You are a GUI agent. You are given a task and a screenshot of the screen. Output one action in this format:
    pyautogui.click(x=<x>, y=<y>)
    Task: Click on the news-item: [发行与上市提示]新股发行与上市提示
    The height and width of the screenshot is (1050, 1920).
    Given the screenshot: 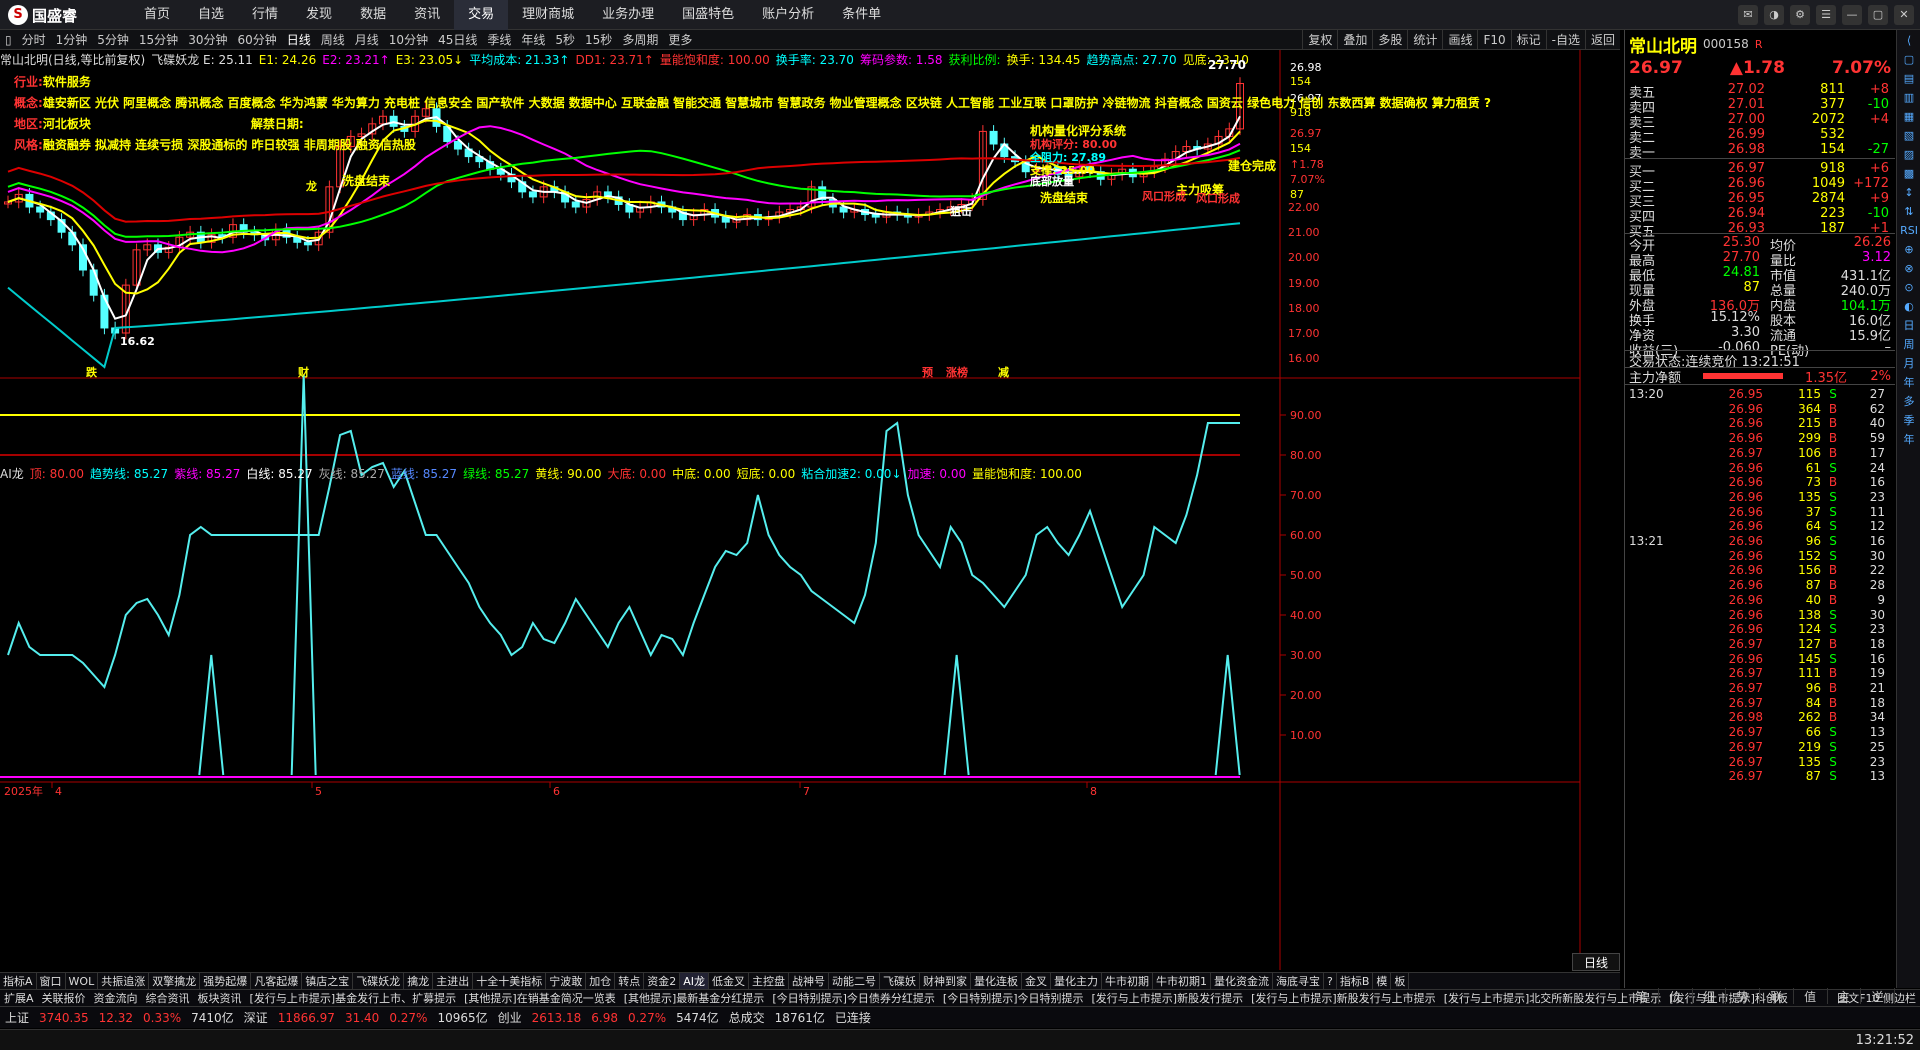 What is the action you would take?
    pyautogui.click(x=1343, y=998)
    